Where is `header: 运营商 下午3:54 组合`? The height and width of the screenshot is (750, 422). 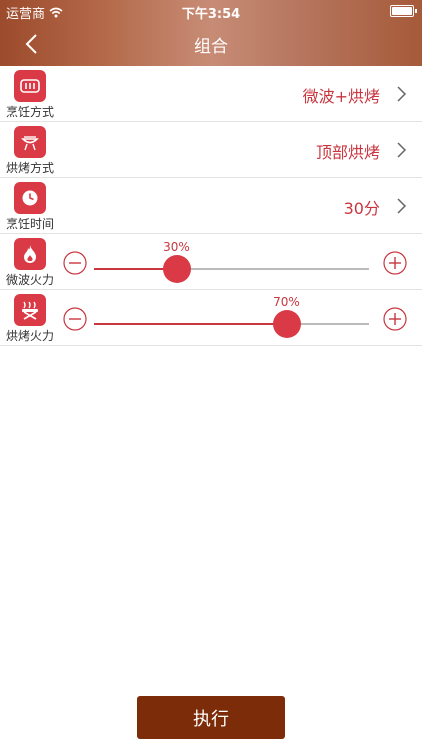
header: 运营商 下午3:54 组合 is located at coordinates (211, 33).